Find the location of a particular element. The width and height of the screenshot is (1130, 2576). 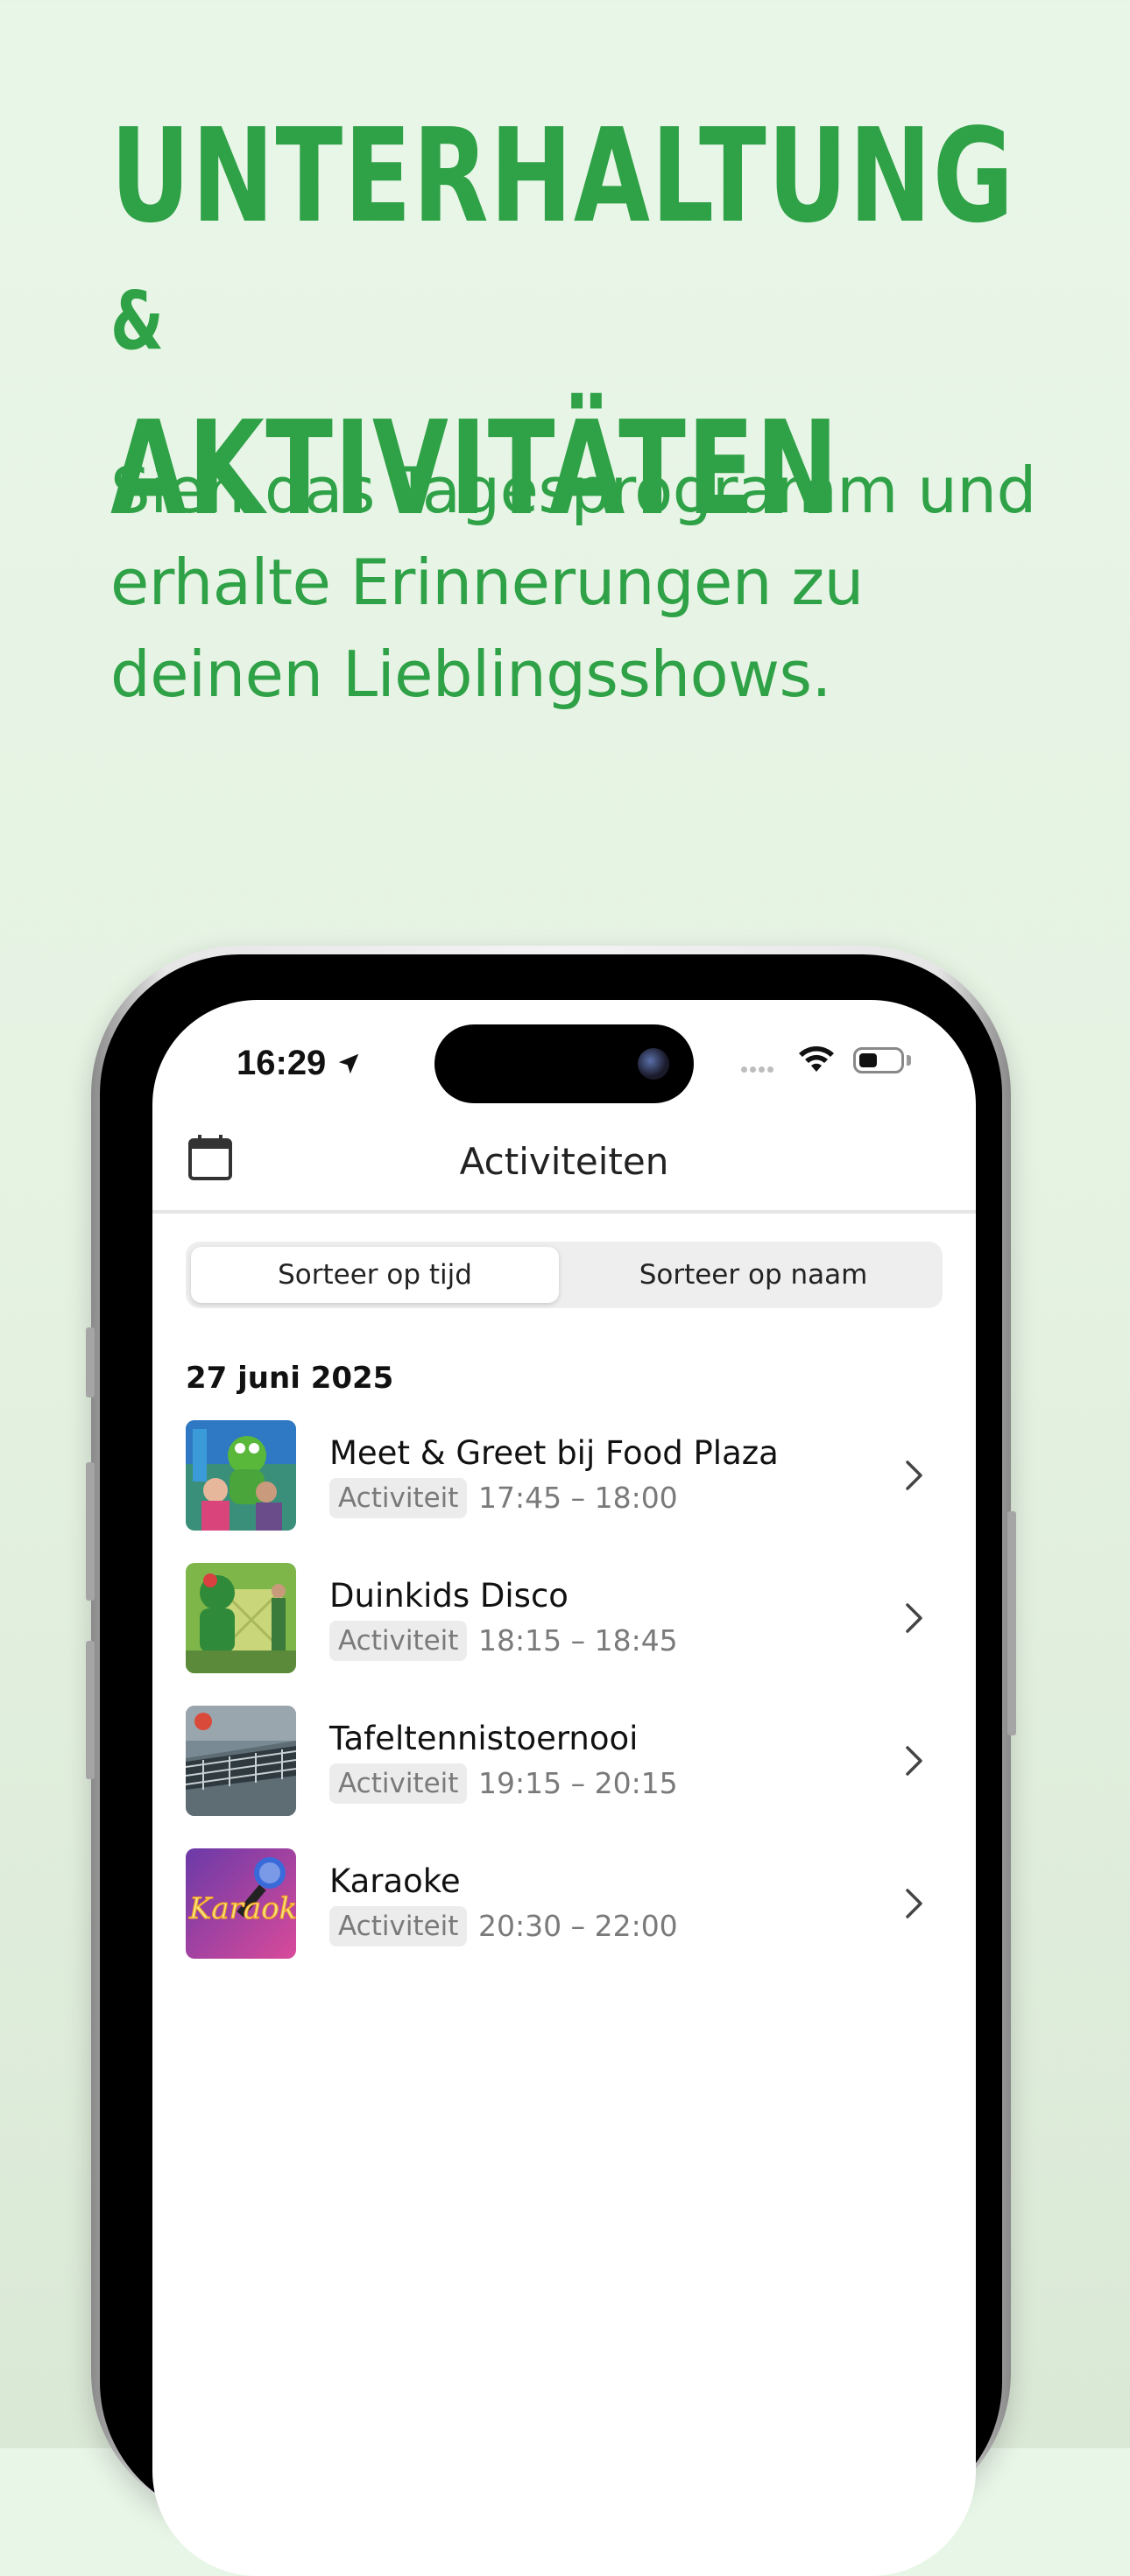

svg-text: Karaok is located at coordinates (242, 1908).